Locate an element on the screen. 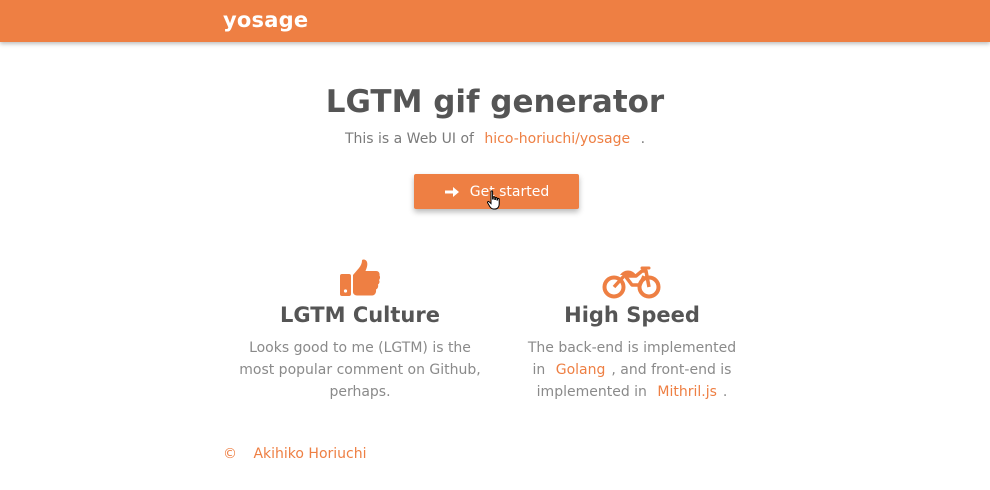  subtitle-suffix: . is located at coordinates (643, 139).